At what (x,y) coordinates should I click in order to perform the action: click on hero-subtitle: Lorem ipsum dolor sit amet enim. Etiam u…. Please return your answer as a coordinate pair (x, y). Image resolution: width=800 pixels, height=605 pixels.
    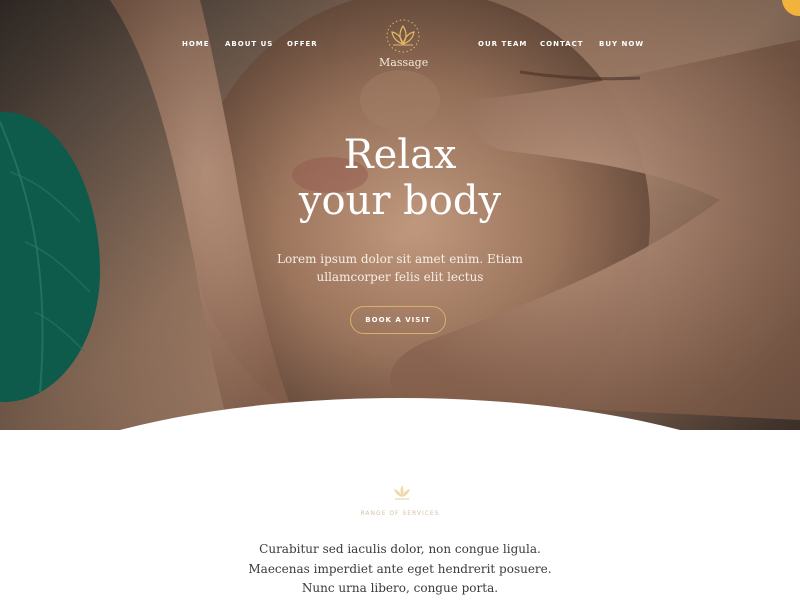
    Looking at the image, I should click on (400, 268).